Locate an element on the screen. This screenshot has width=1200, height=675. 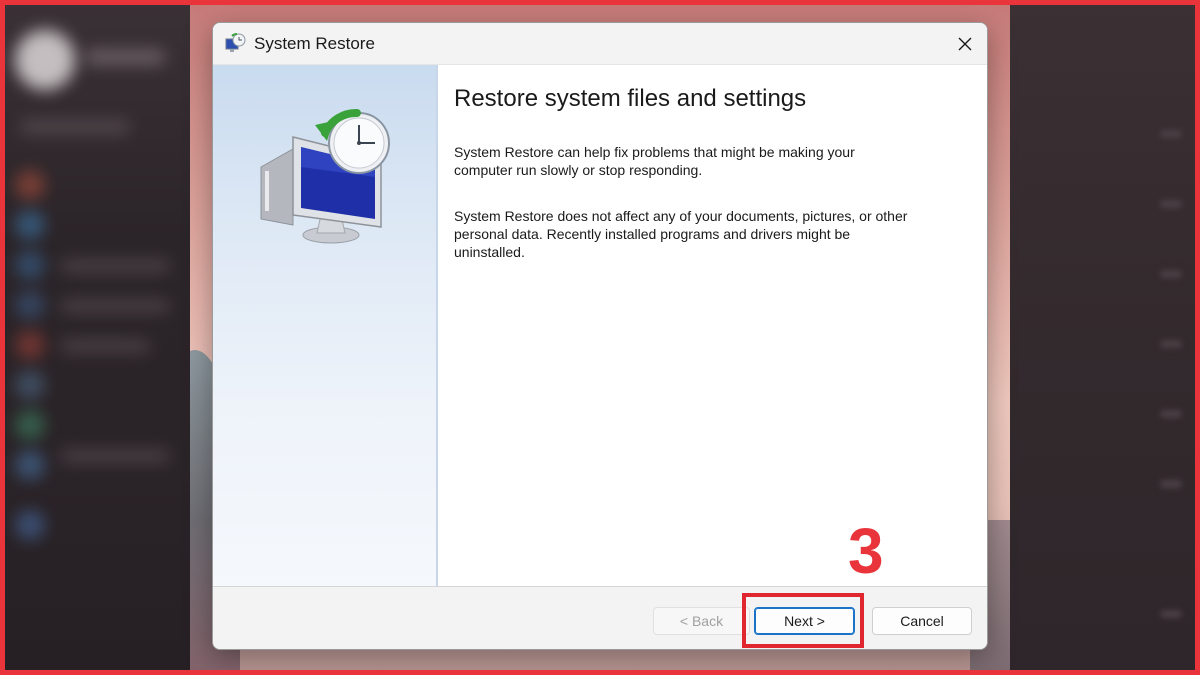
close-icon is located at coordinates (965, 43).